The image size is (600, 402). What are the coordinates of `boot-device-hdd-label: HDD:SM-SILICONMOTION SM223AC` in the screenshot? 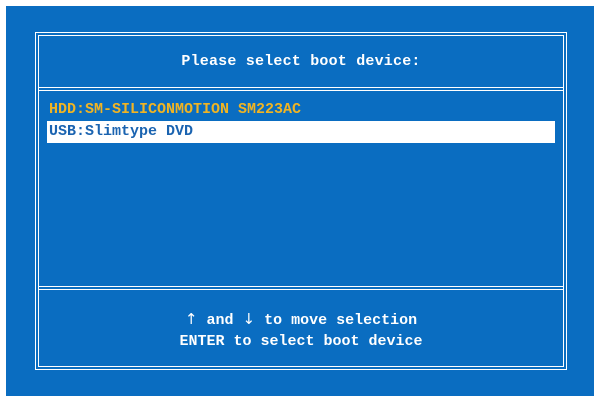 It's located at (175, 109).